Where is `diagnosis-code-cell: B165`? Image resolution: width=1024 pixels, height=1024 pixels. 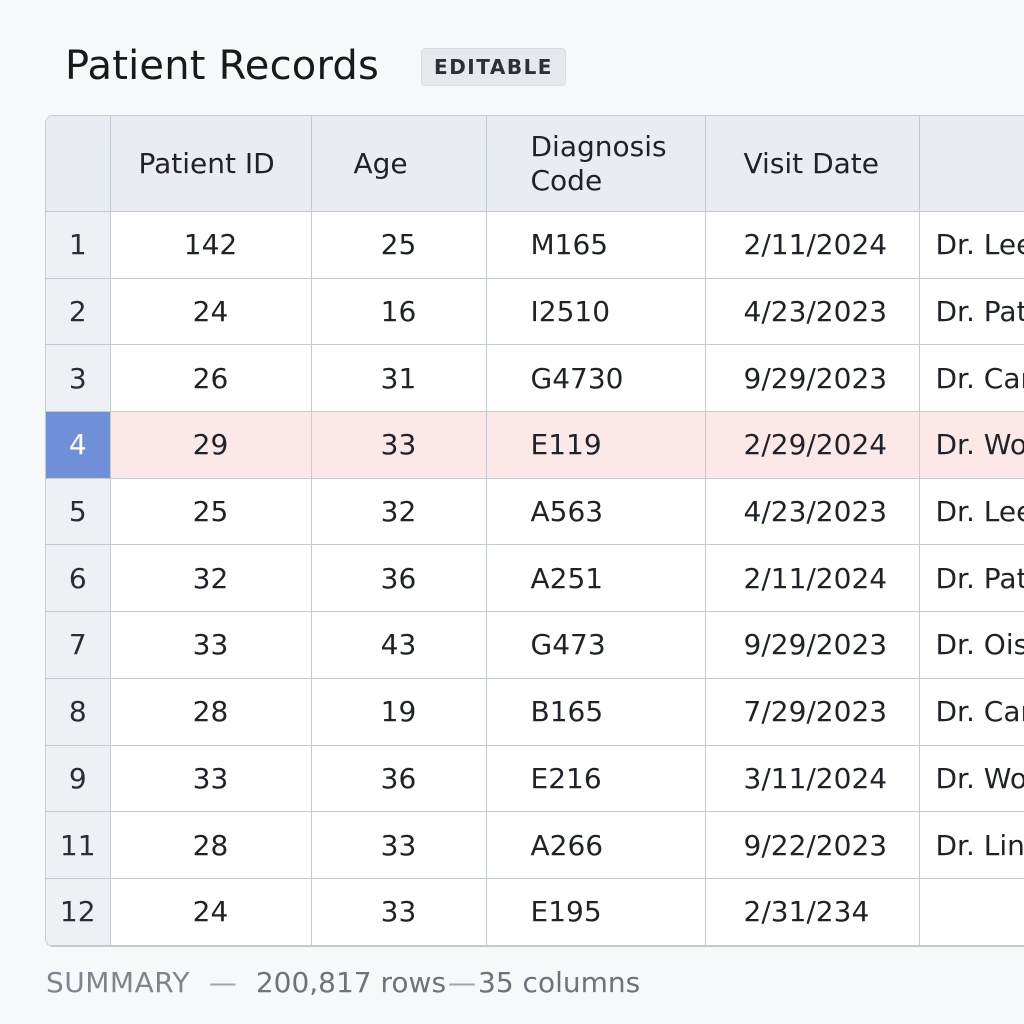
diagnosis-code-cell: B165 is located at coordinates (595, 711).